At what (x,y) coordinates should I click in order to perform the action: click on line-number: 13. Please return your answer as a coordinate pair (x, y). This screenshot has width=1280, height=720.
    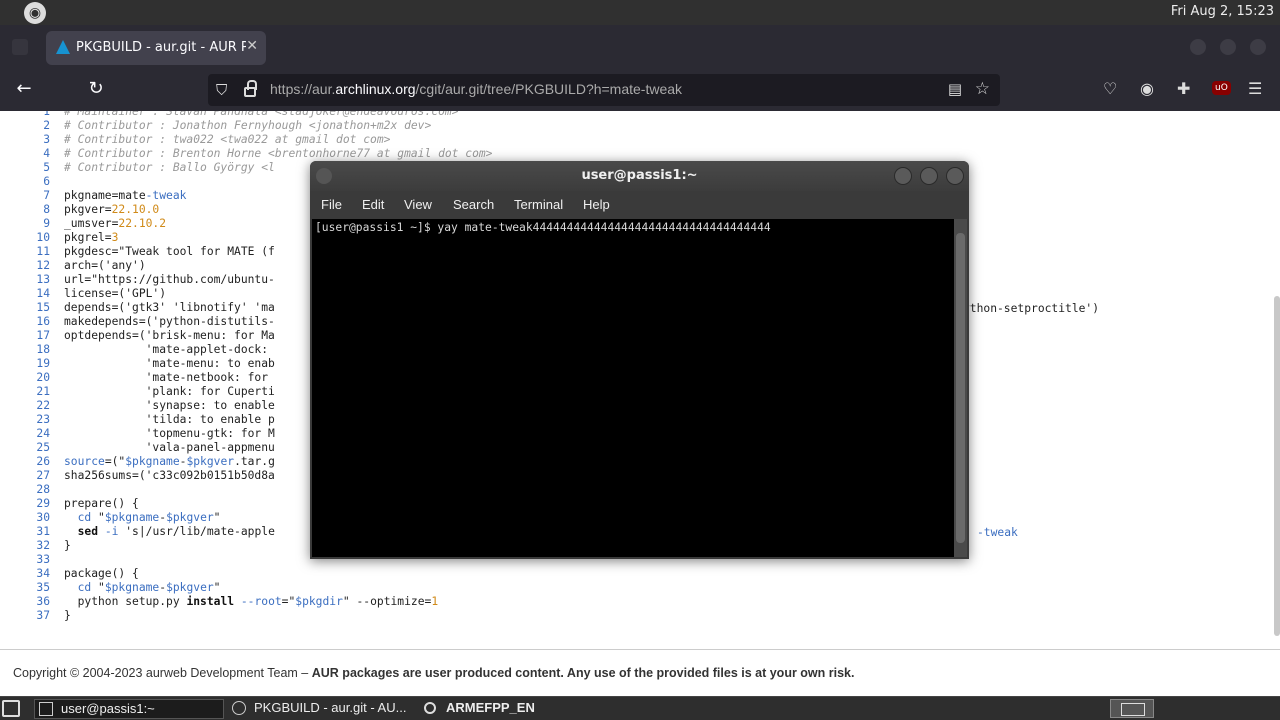
    Looking at the image, I should click on (32, 280).